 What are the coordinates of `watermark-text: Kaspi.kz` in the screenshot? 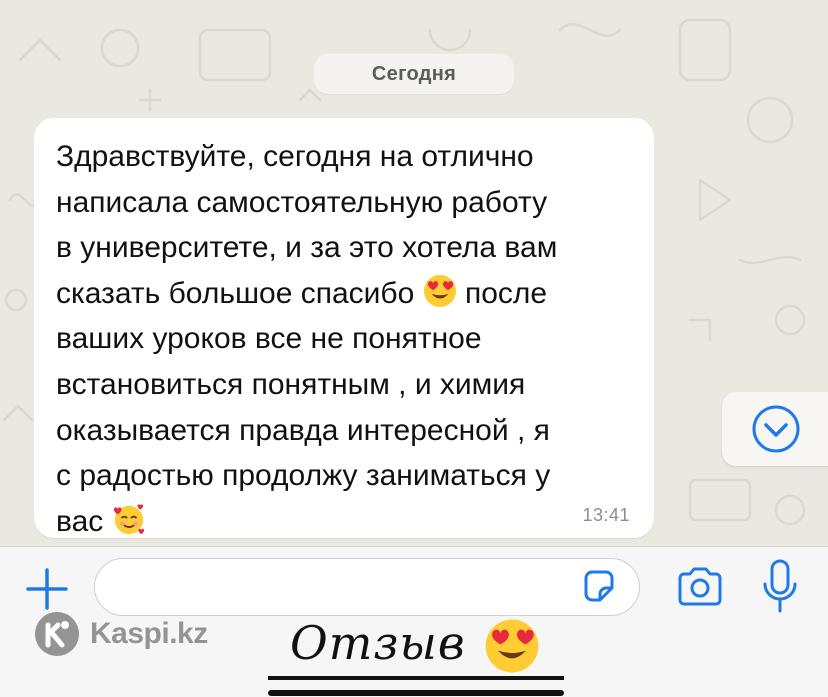 It's located at (149, 633).